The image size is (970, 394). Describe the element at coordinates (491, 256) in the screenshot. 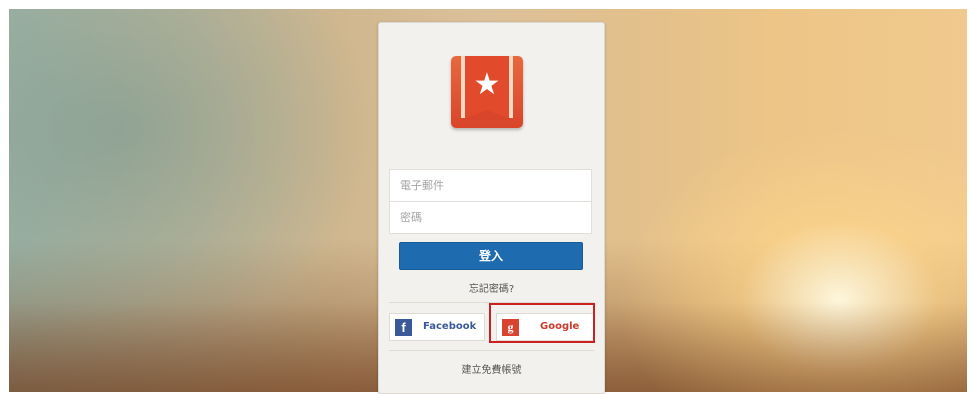

I see `sign-in-button: 登入` at that location.